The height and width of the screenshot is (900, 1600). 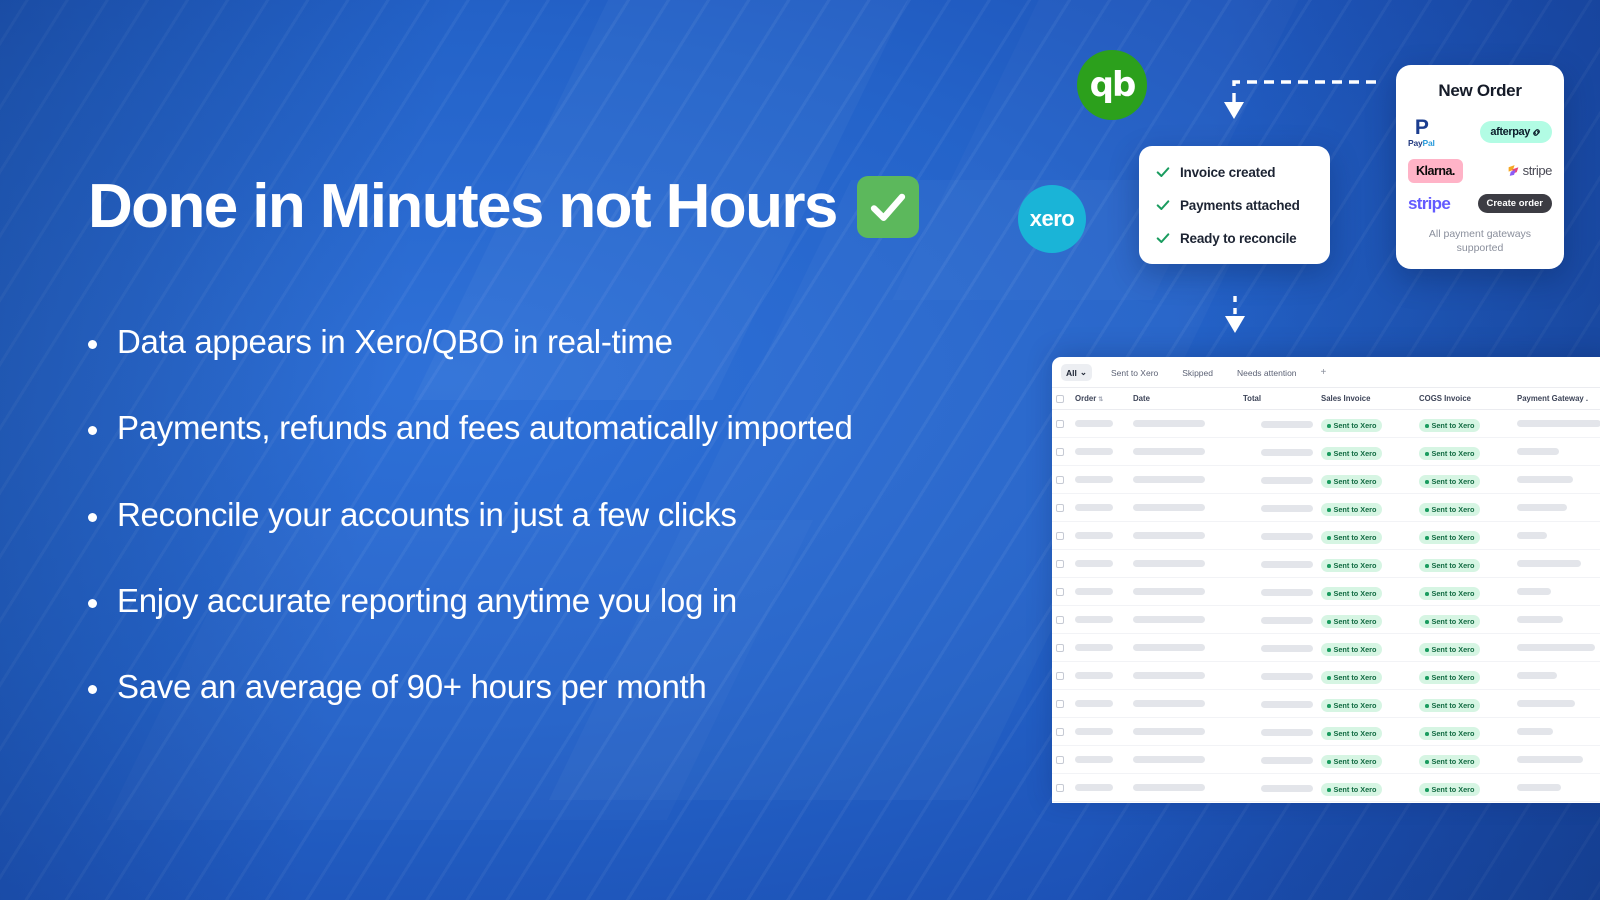 I want to click on column-header-date: Date, so click(x=1184, y=399).